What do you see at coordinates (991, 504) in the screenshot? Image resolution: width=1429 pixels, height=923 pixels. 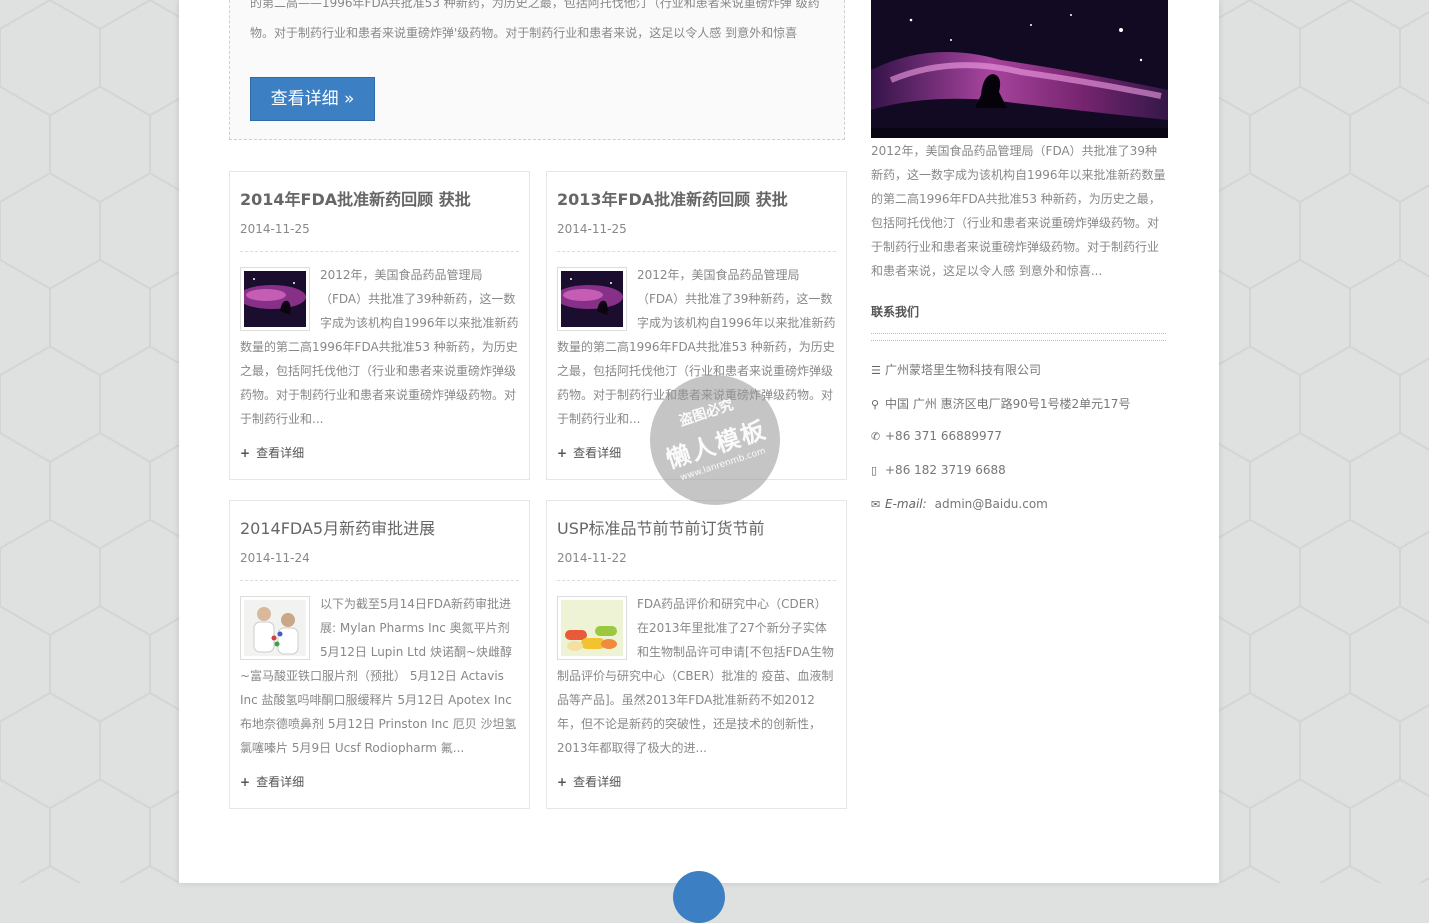 I see `email-link: admin@Baidu.com` at bounding box center [991, 504].